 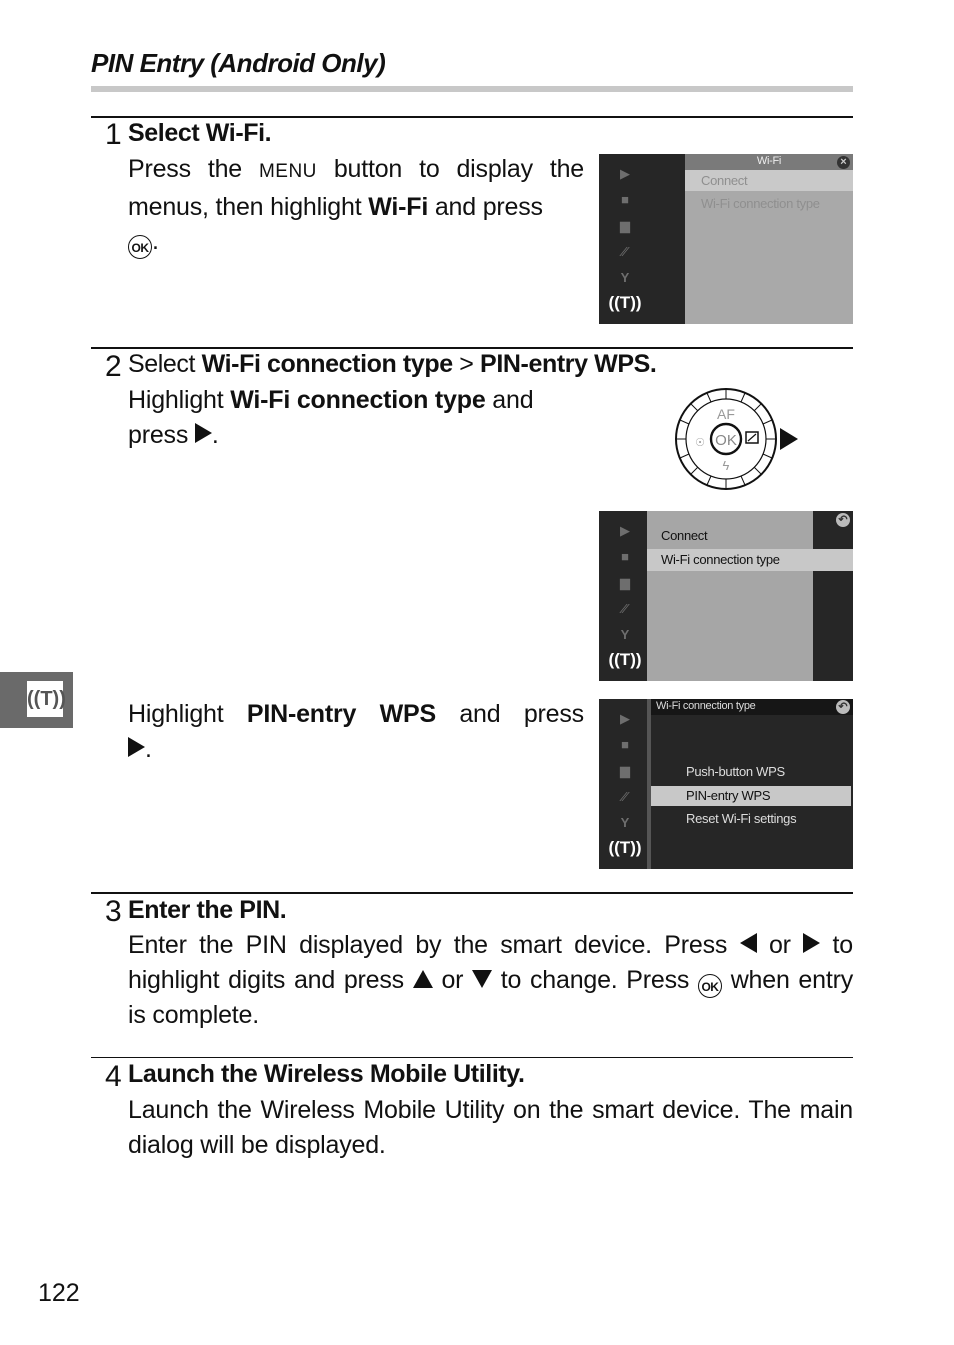 I want to click on title-underline-bar, so click(x=472, y=89).